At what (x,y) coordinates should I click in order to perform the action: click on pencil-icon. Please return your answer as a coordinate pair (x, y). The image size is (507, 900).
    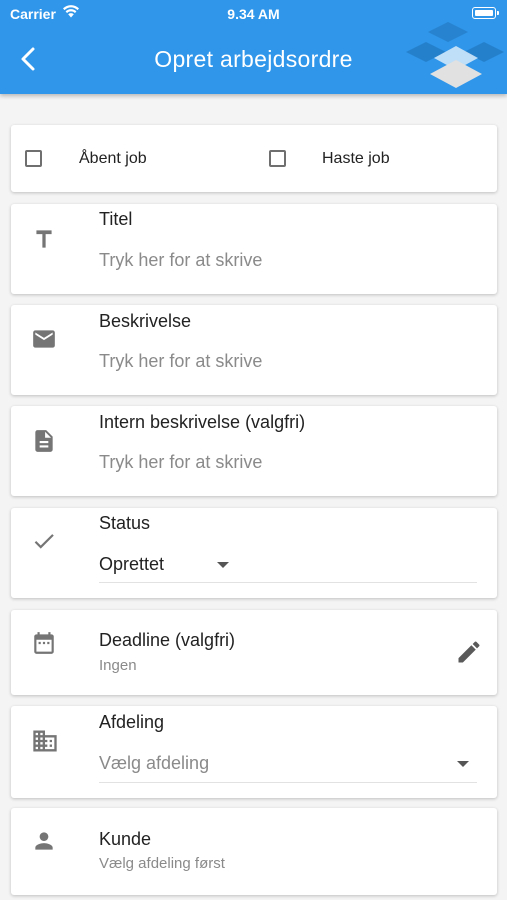
    Looking at the image, I should click on (469, 652).